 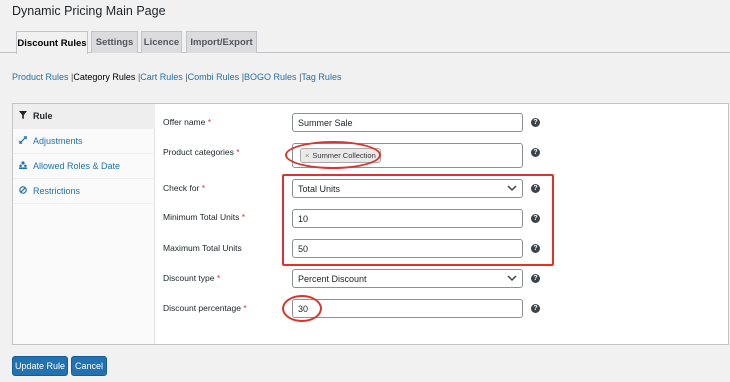 What do you see at coordinates (26, 141) in the screenshot?
I see `arrows-icon` at bounding box center [26, 141].